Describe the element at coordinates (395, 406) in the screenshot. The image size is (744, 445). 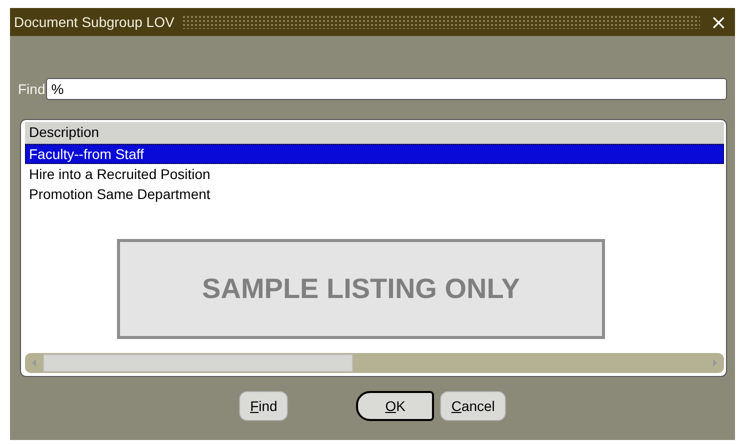
I see `dialog-button: OK` at that location.